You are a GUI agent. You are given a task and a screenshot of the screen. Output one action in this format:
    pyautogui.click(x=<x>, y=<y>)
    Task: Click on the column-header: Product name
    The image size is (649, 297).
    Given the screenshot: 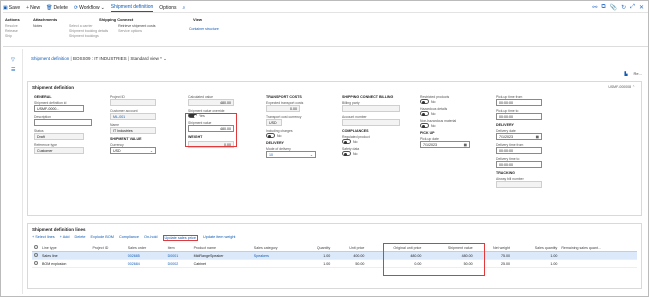 What is the action you would take?
    pyautogui.click(x=221, y=248)
    